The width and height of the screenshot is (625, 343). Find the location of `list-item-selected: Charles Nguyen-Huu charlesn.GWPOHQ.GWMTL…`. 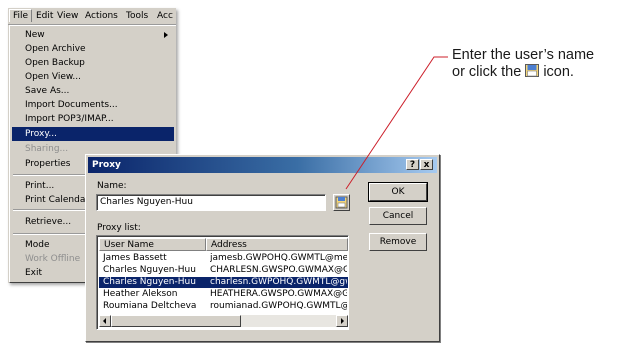

list-item-selected: Charles Nguyen-Huu charlesn.GWPOHQ.GWMTL… is located at coordinates (223, 282).